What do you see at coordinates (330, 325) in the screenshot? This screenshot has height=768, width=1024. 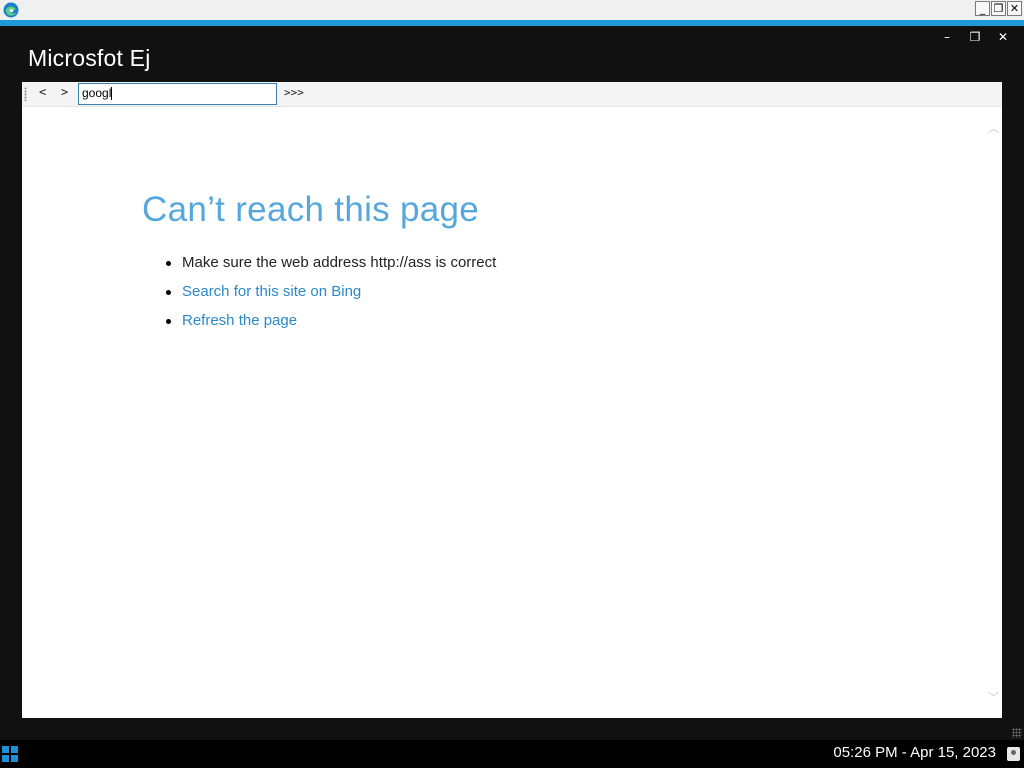 I see `list-item: Refresh the page` at bounding box center [330, 325].